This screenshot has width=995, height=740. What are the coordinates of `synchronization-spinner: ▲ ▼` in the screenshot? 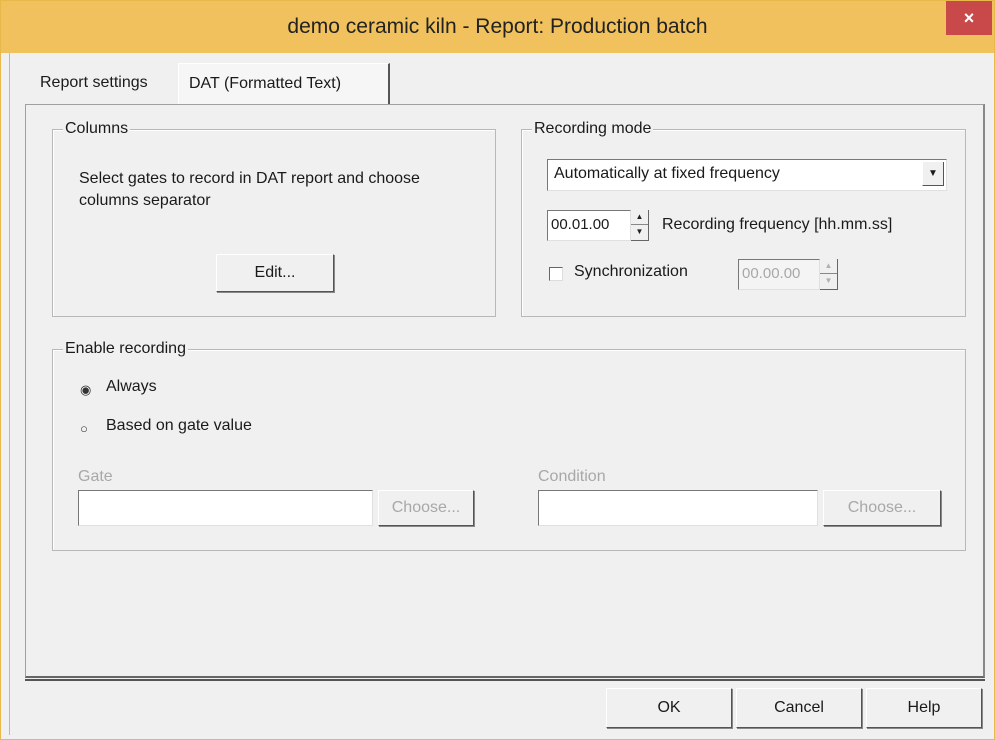 It's located at (829, 274).